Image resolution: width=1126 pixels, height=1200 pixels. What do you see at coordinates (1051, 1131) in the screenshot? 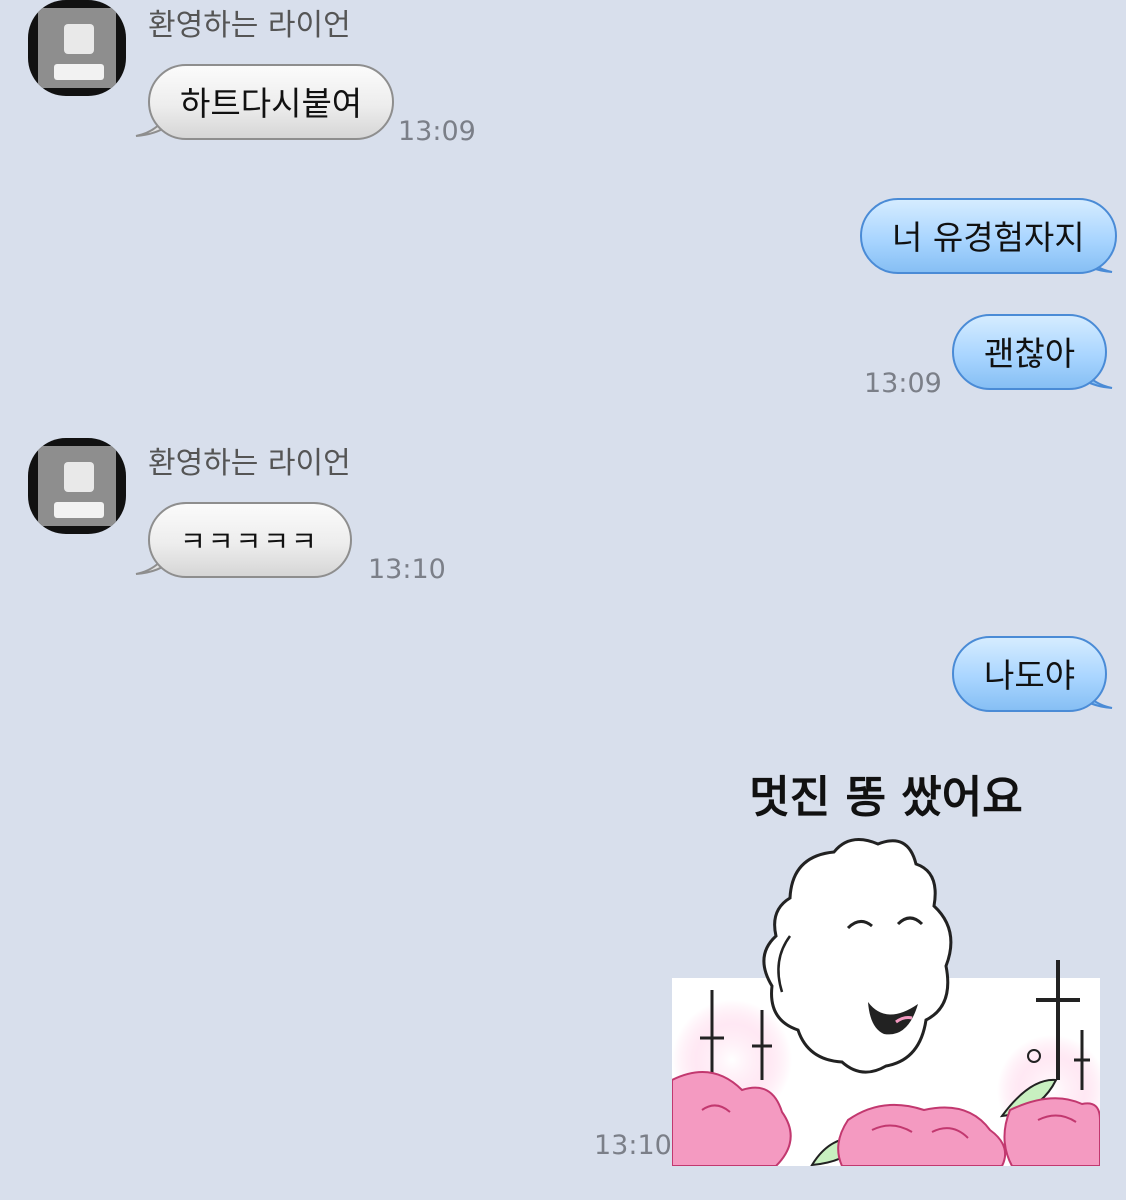
I see `flower-decoration` at bounding box center [1051, 1131].